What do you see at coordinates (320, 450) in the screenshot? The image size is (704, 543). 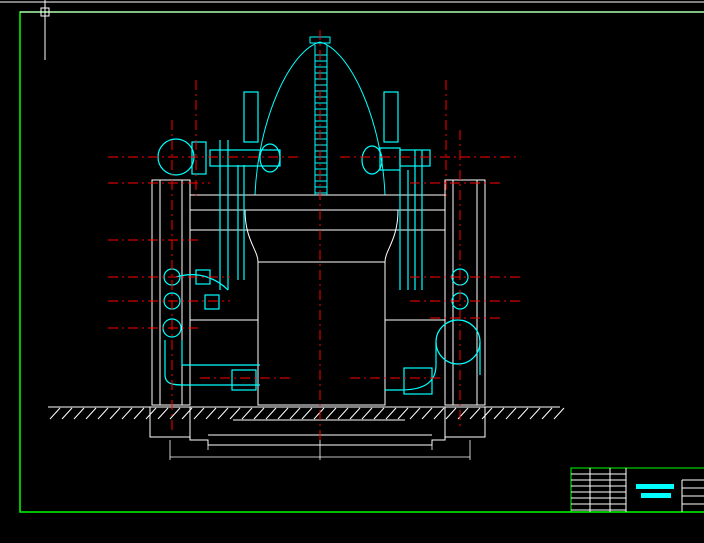 I see `dimension-lines` at bounding box center [320, 450].